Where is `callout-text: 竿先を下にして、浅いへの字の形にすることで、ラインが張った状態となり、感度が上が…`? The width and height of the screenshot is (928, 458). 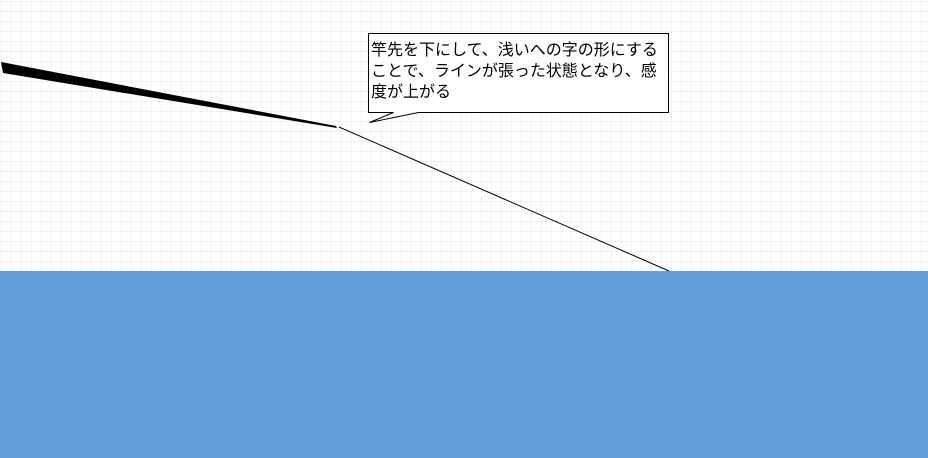 callout-text: 竿先を下にして、浅いへの字の形にすることで、ラインが張った状態となり、感度が上が… is located at coordinates (514, 70).